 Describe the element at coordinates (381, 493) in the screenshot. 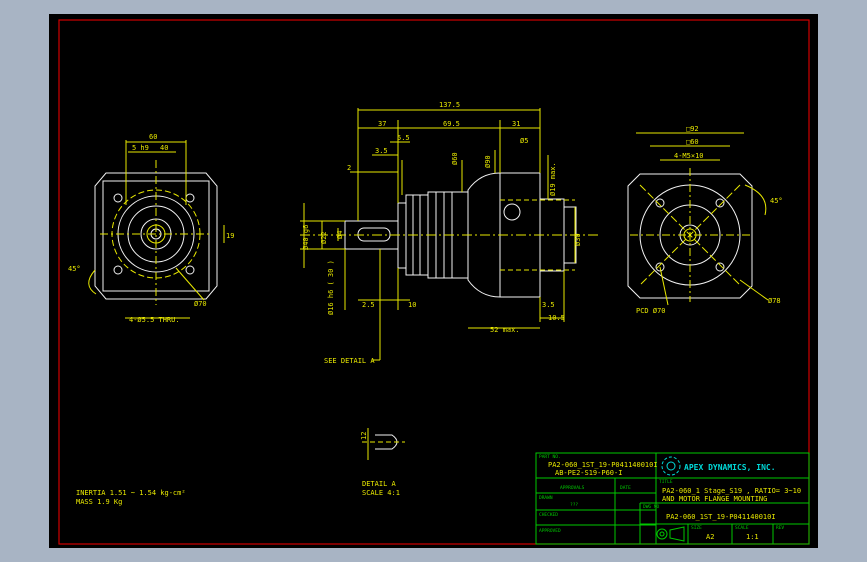

I see `detail-scale: SCALE 4:1` at that location.